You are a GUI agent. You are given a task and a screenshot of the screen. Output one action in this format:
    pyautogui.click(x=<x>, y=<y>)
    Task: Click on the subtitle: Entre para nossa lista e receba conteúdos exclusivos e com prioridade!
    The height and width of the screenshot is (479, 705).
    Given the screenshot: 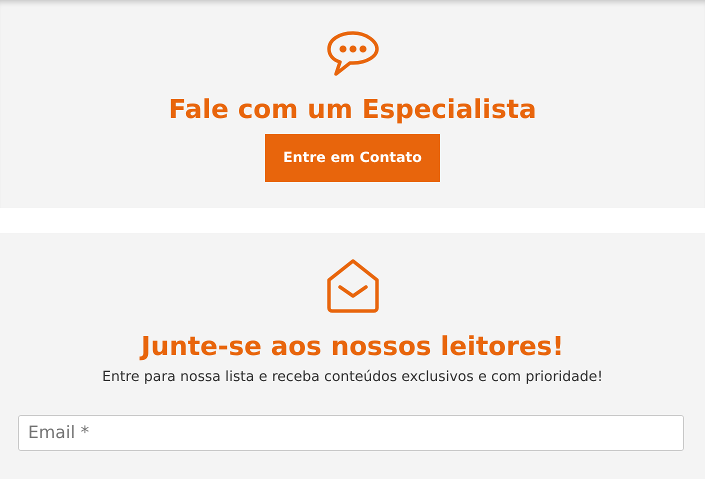 What is the action you would take?
    pyautogui.click(x=352, y=377)
    